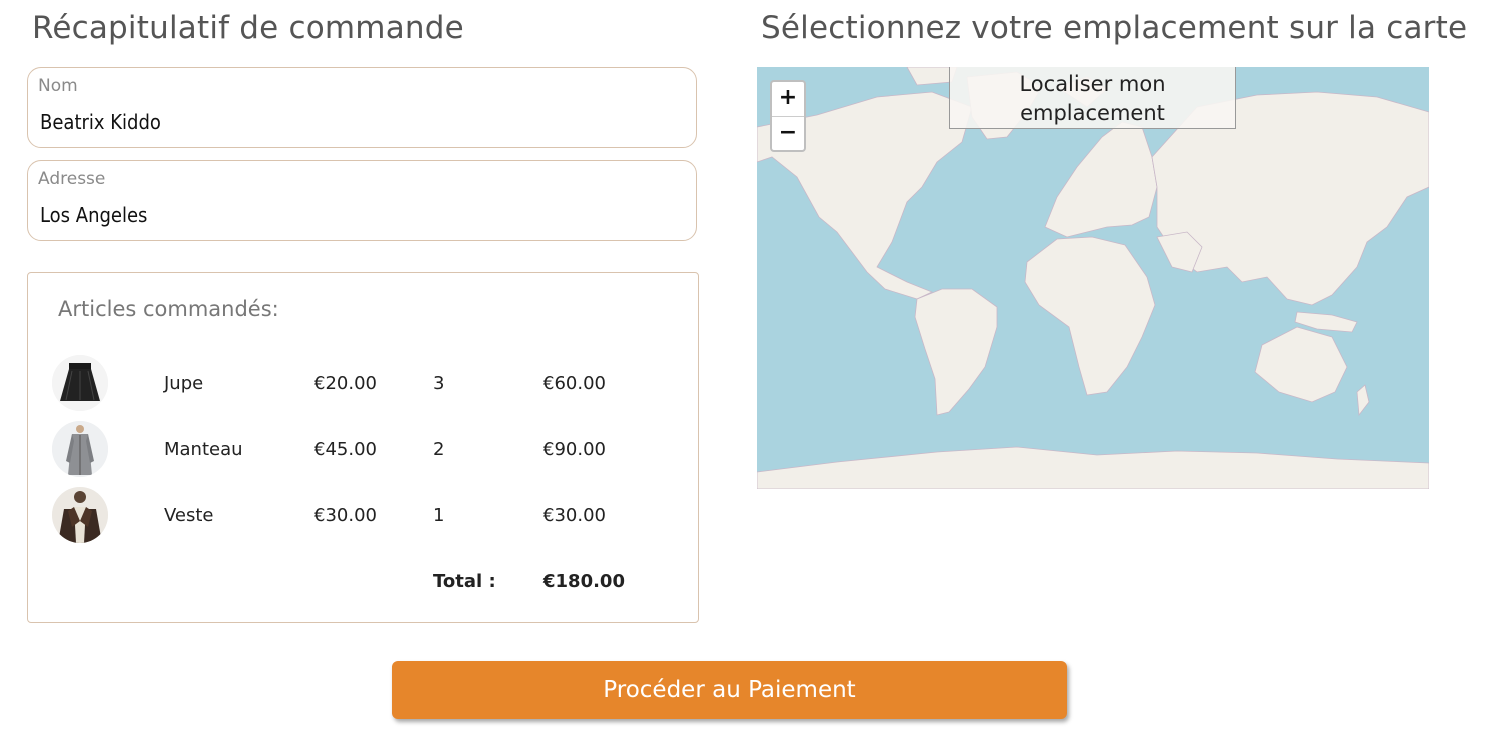  What do you see at coordinates (360, 122) in the screenshot?
I see `name-input` at bounding box center [360, 122].